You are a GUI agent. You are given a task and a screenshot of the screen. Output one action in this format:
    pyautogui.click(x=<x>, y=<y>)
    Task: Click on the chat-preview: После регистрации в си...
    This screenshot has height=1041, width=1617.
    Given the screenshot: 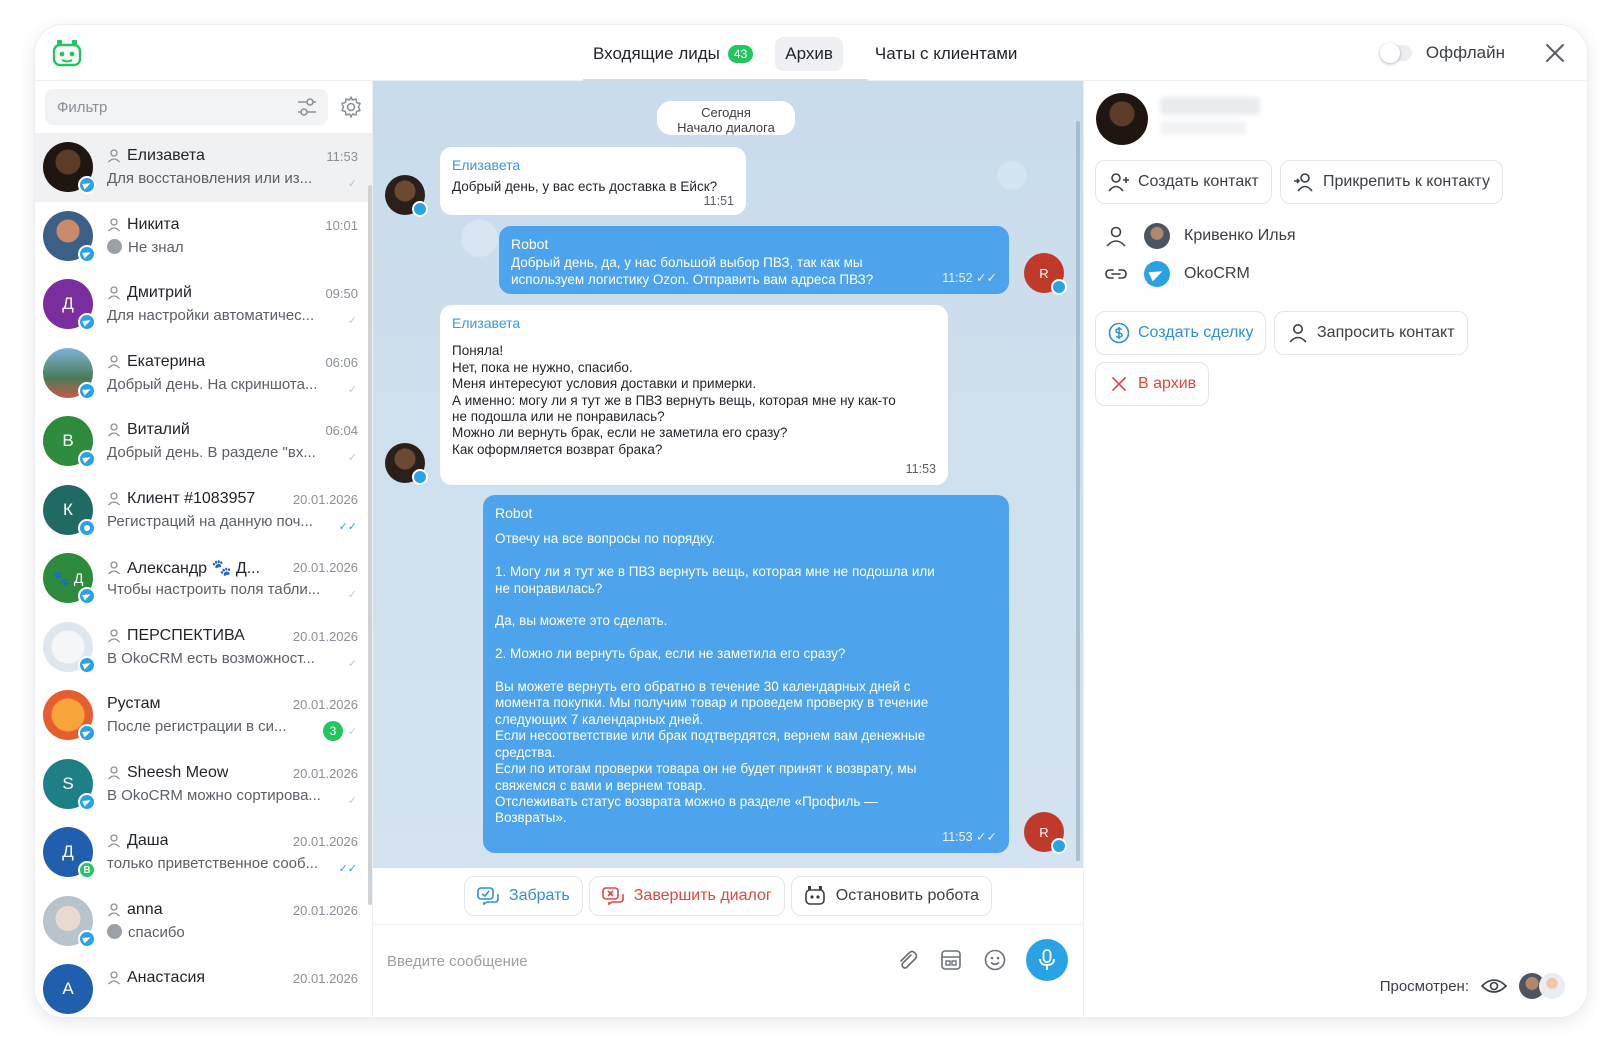 What is the action you would take?
    pyautogui.click(x=197, y=726)
    